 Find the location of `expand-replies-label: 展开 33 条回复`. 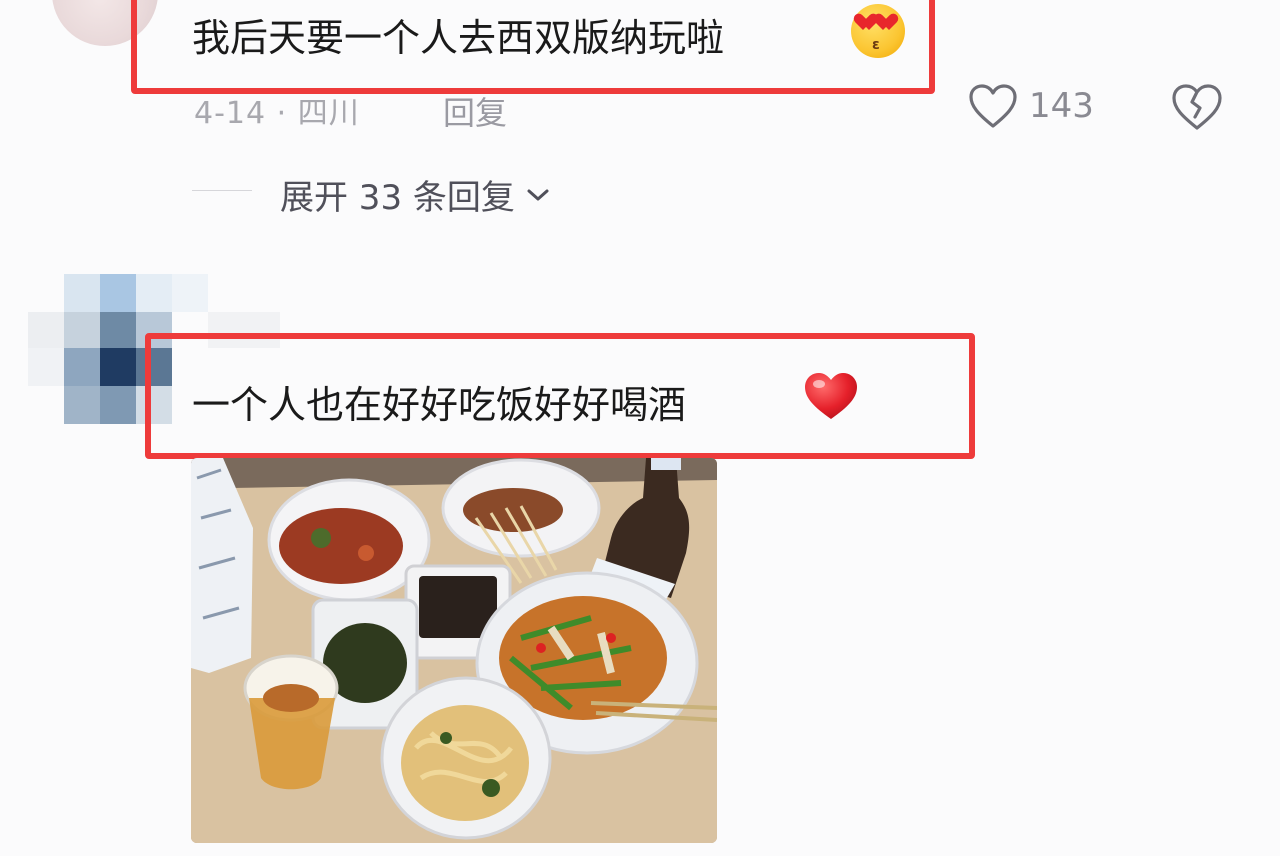

expand-replies-label: 展开 33 条回复 is located at coordinates (397, 198).